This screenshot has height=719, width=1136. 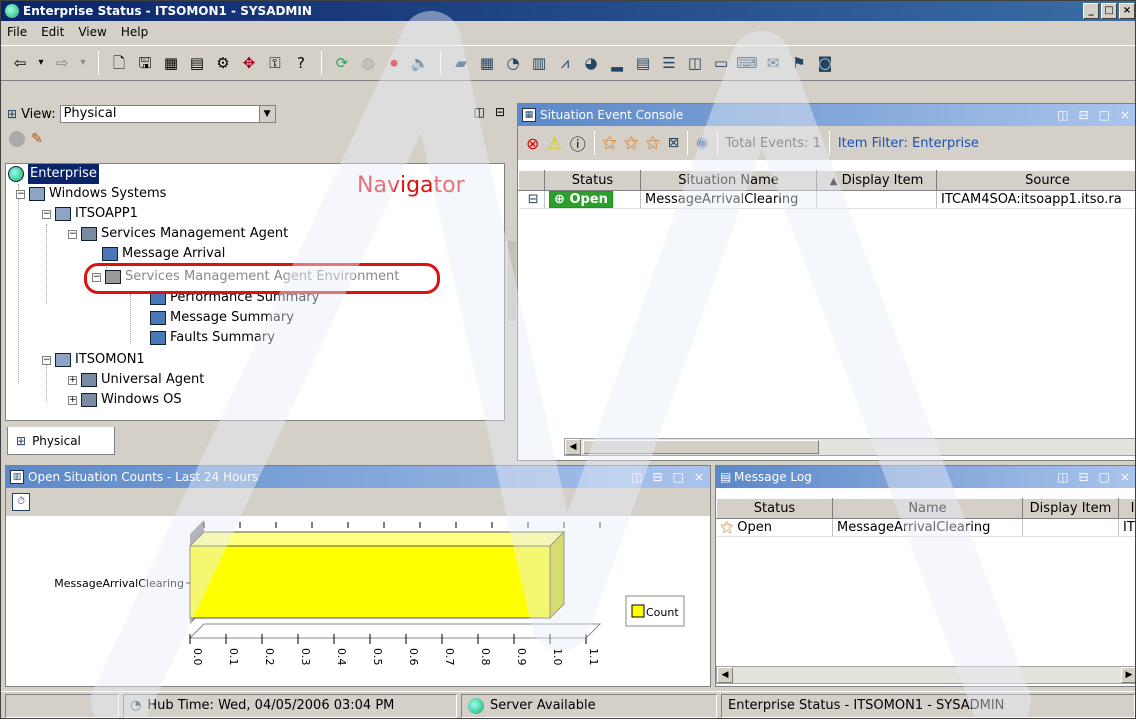 I want to click on menu-edit: Edit, so click(x=52, y=32).